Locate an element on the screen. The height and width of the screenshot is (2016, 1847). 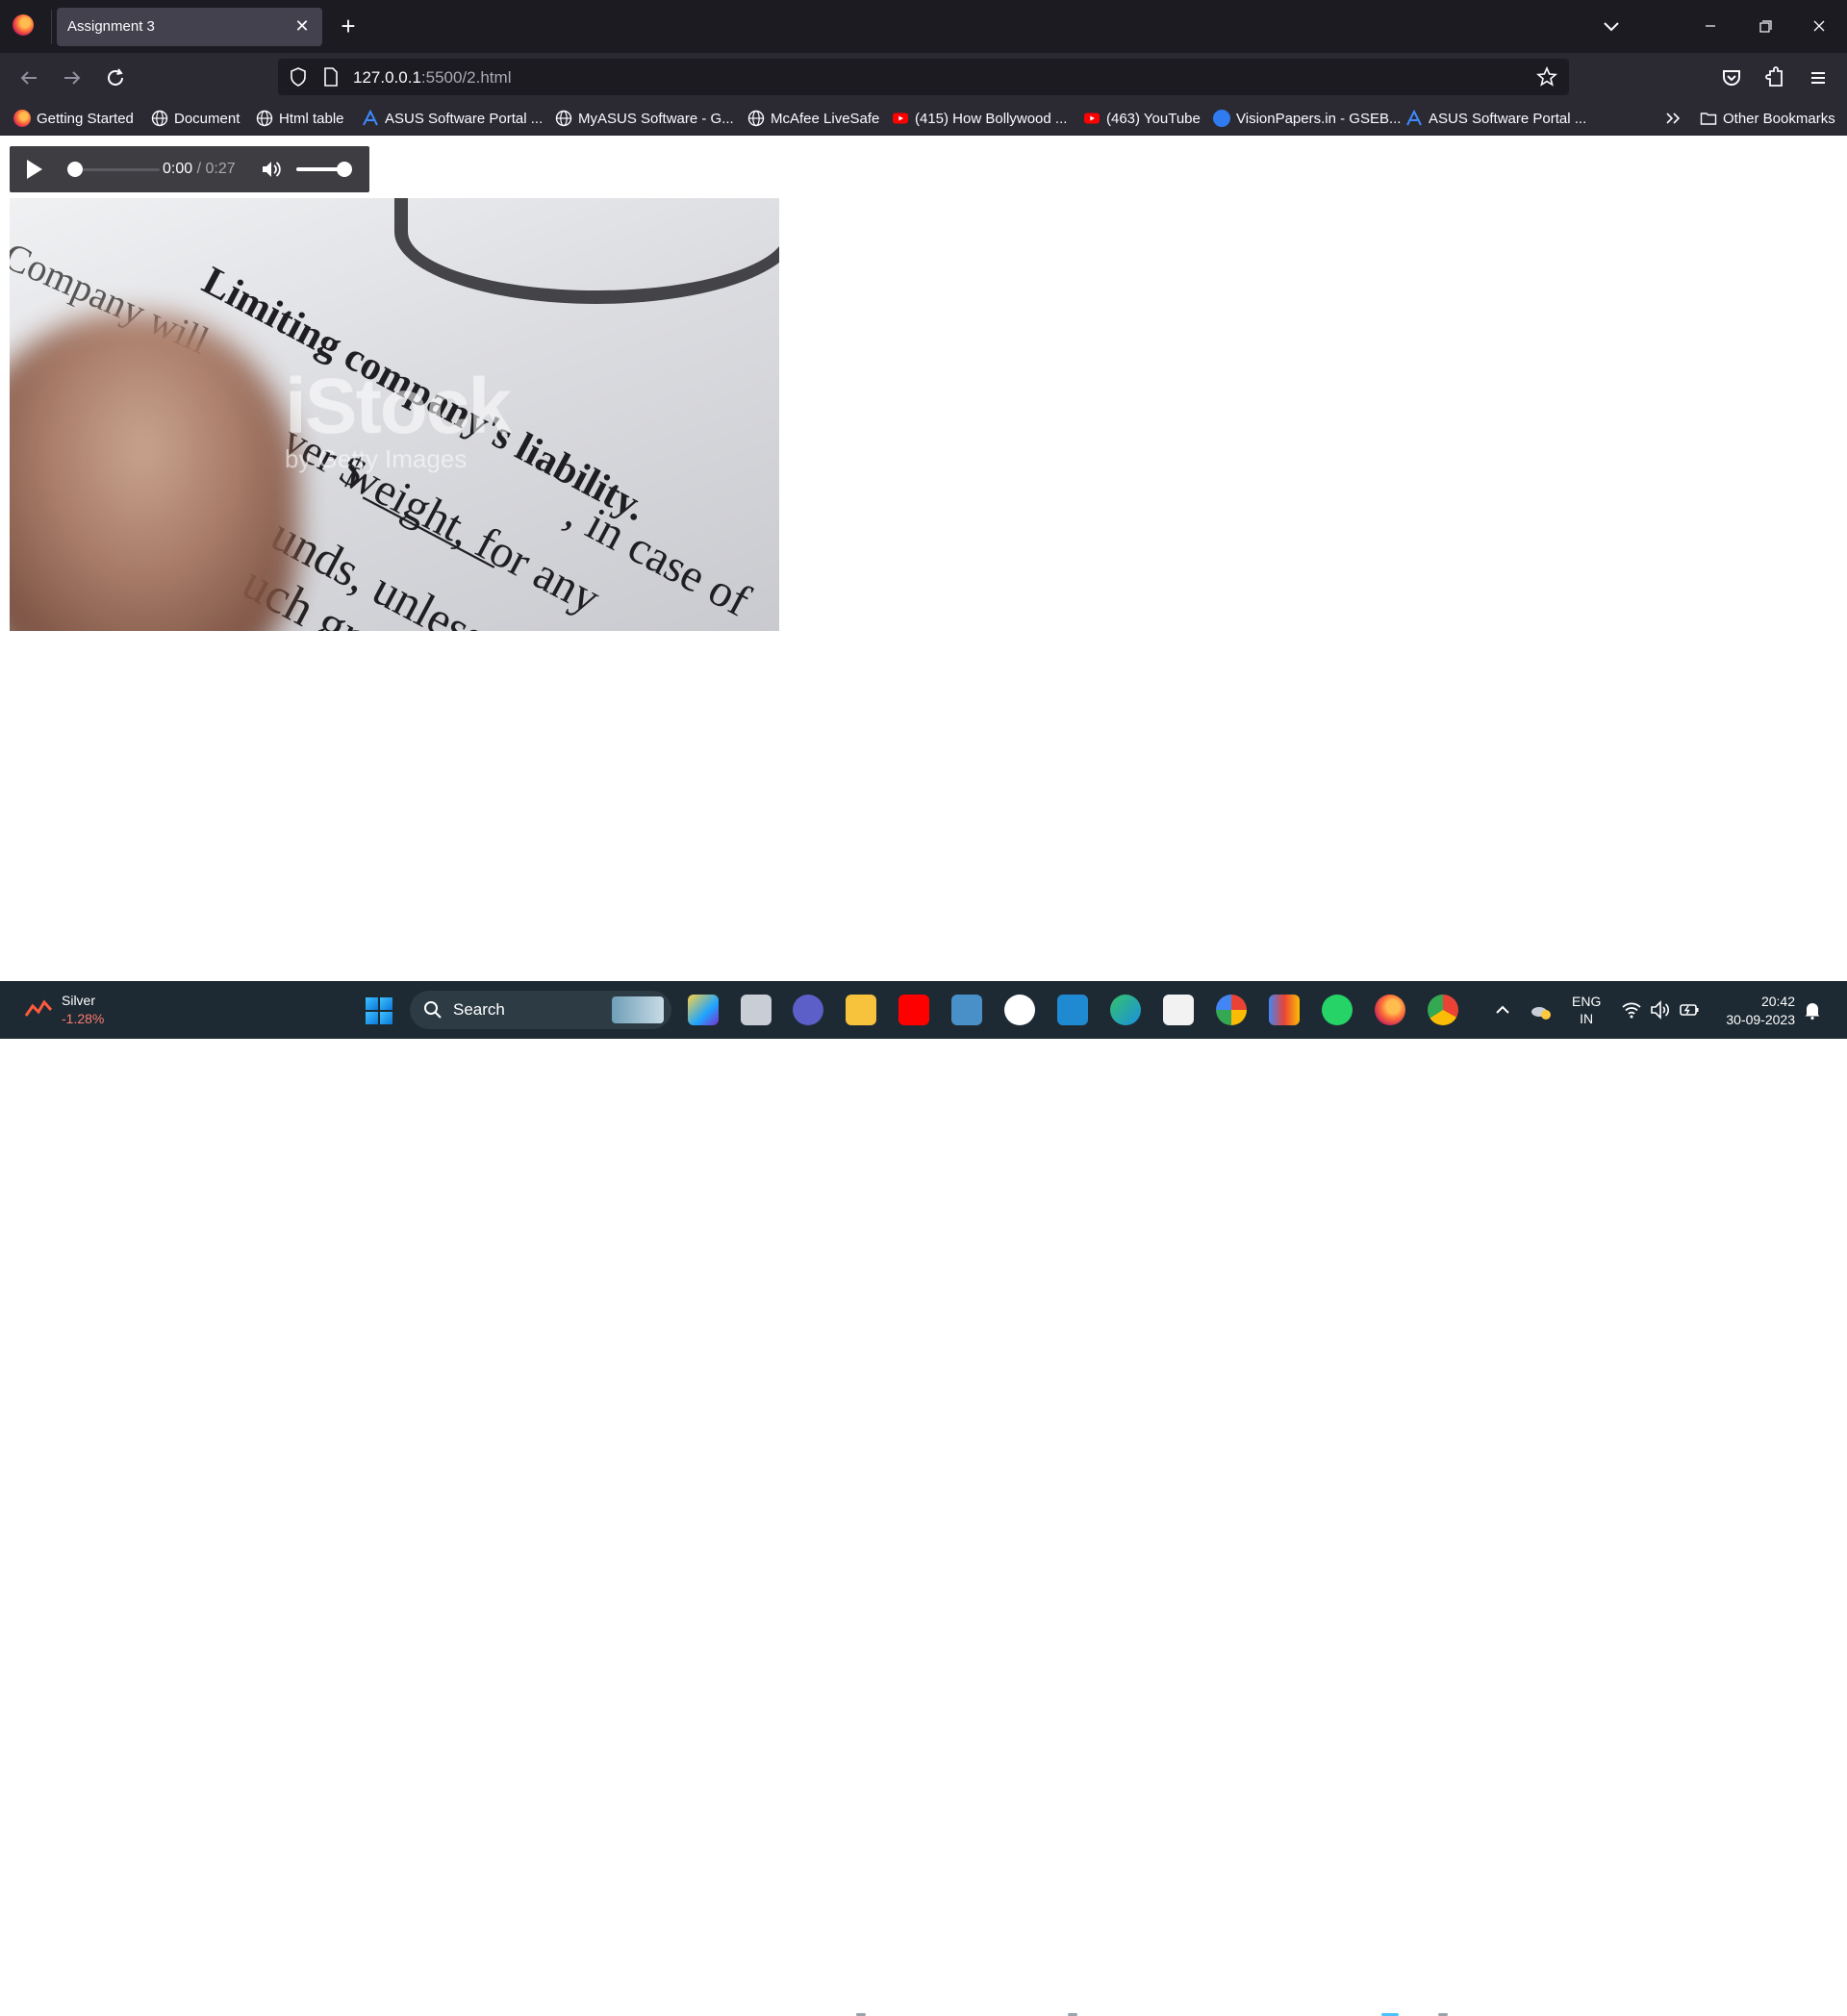
youtube-app-icon is located at coordinates (914, 1010).